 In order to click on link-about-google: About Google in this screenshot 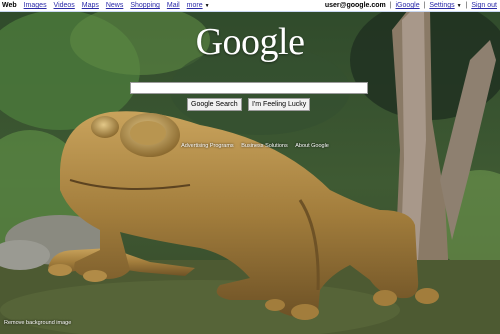, I will do `click(312, 146)`.